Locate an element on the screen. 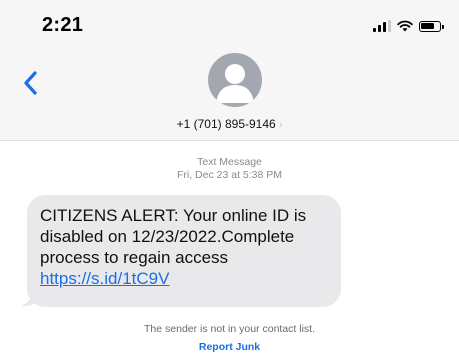  wifi-icon is located at coordinates (405, 26).